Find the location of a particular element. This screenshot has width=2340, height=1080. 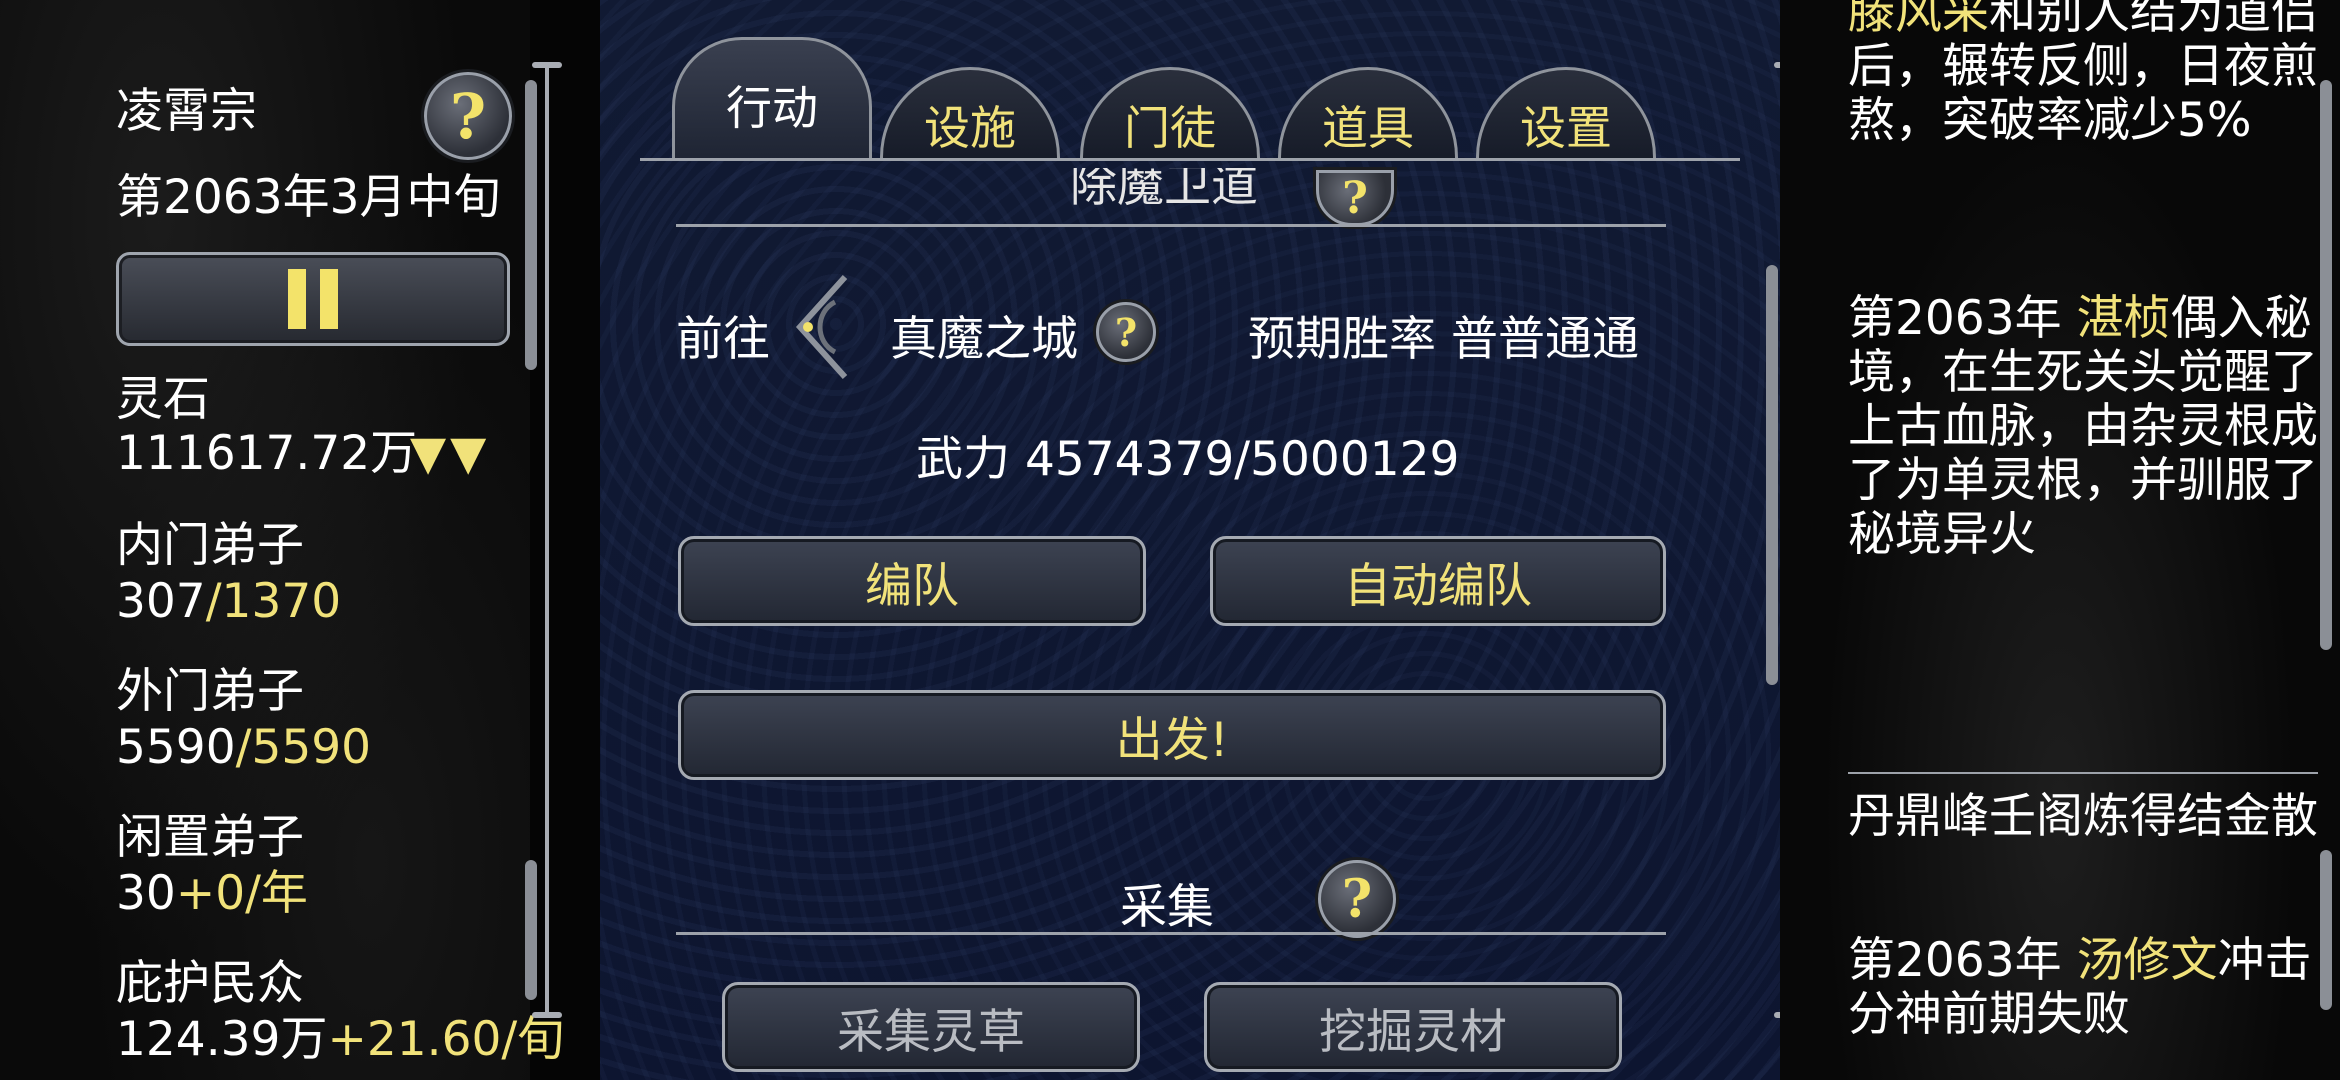

destination-help-icon: ? is located at coordinates (1126, 332).